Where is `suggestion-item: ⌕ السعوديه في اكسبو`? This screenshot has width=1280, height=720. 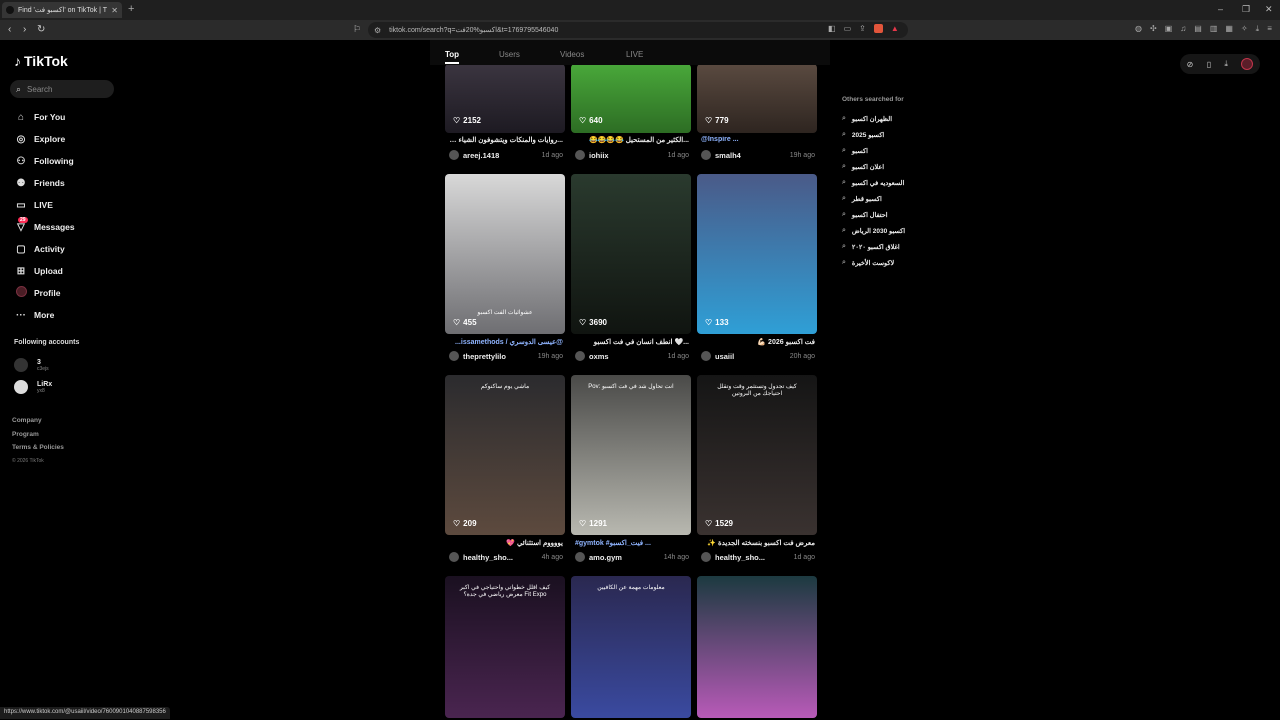 suggestion-item: ⌕ السعوديه في اكسبو is located at coordinates (873, 183).